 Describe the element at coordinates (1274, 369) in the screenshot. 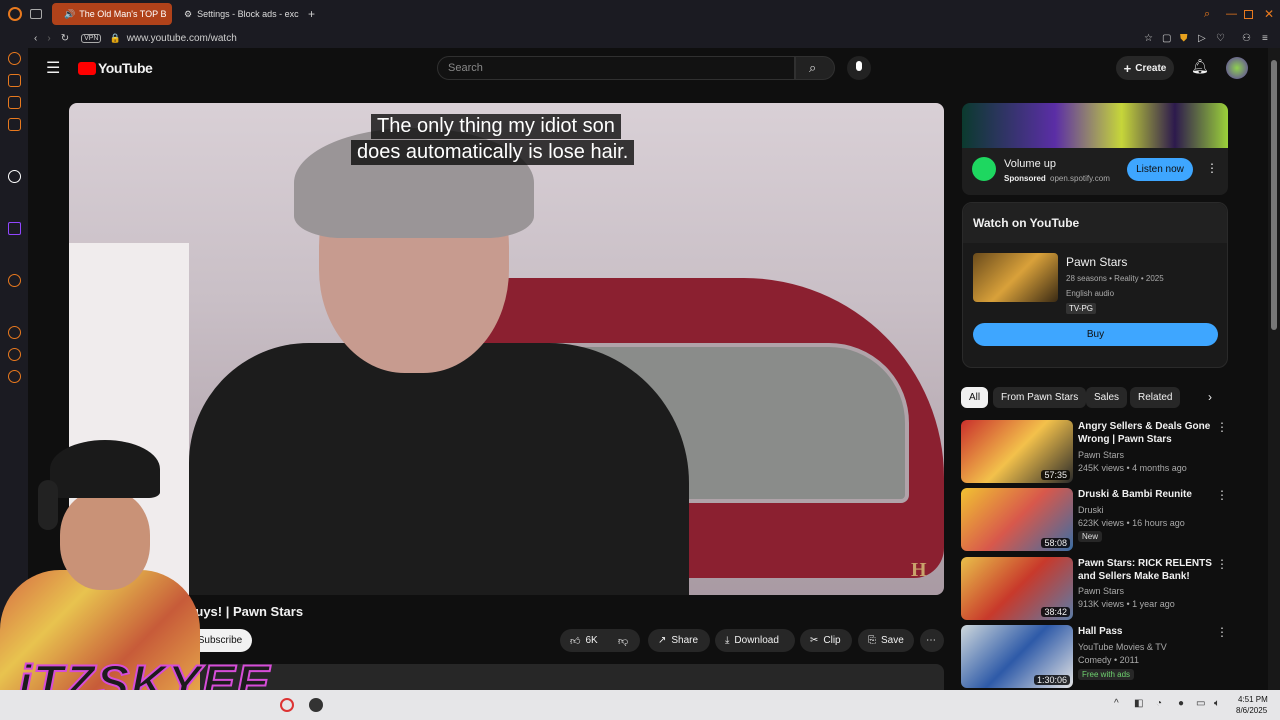

I see `page-scrollbar` at that location.